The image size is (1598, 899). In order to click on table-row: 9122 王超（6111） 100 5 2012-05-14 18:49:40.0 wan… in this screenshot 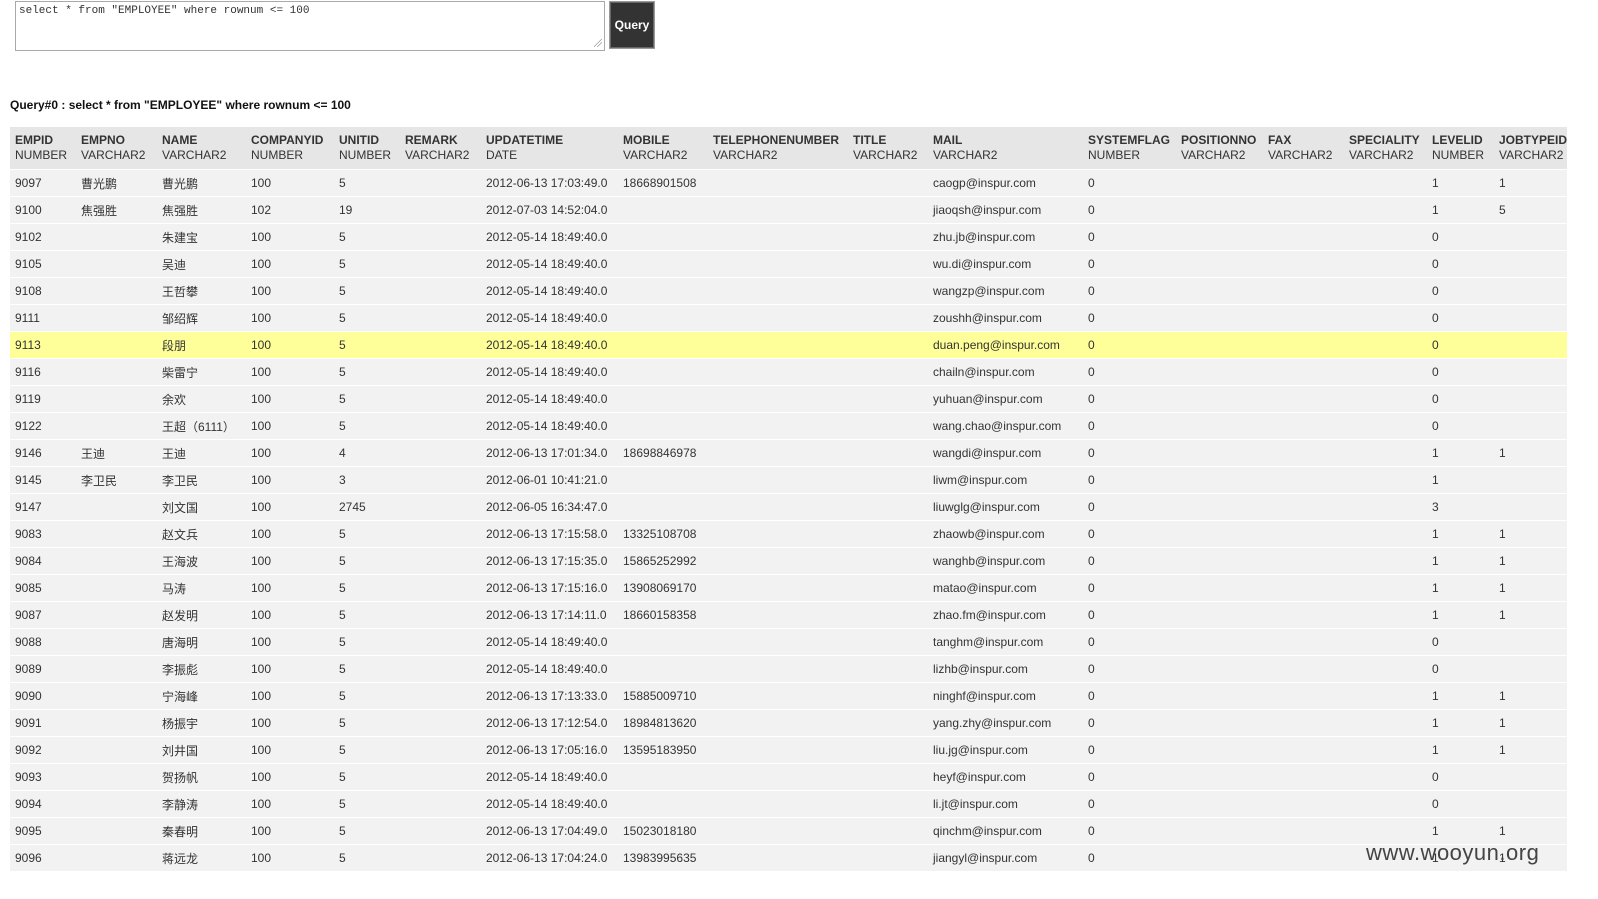, I will do `click(789, 426)`.